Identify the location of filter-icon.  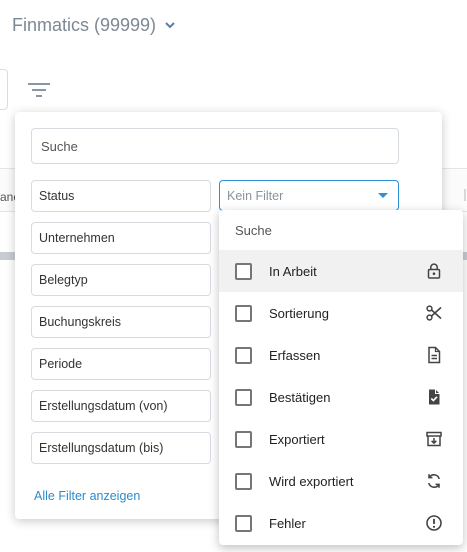
(39, 90).